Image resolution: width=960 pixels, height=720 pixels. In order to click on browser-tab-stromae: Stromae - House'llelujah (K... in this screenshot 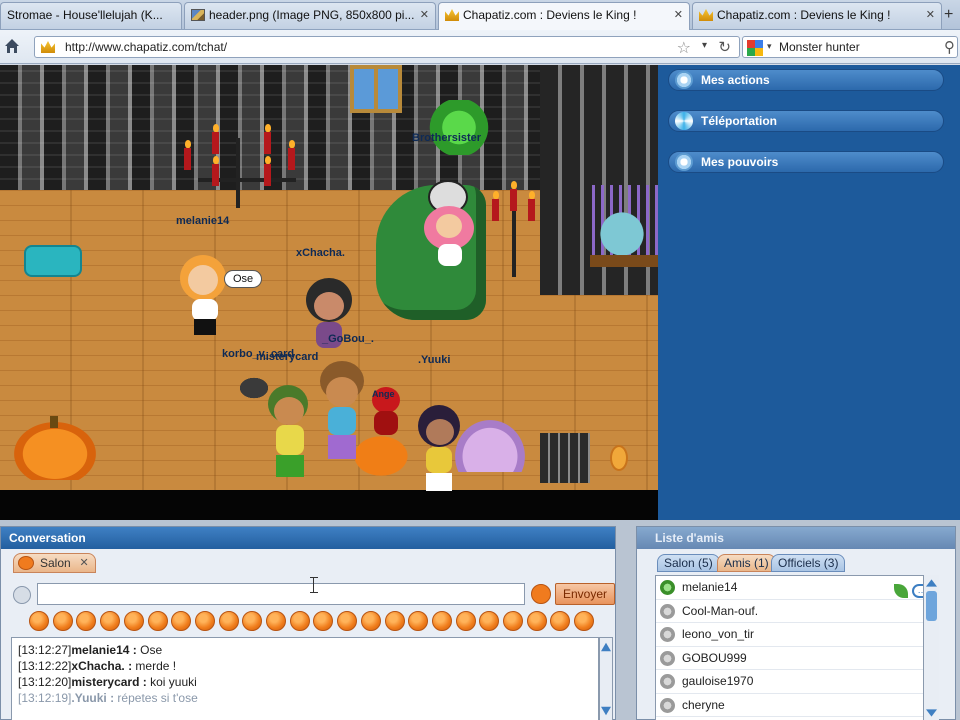, I will do `click(91, 15)`.